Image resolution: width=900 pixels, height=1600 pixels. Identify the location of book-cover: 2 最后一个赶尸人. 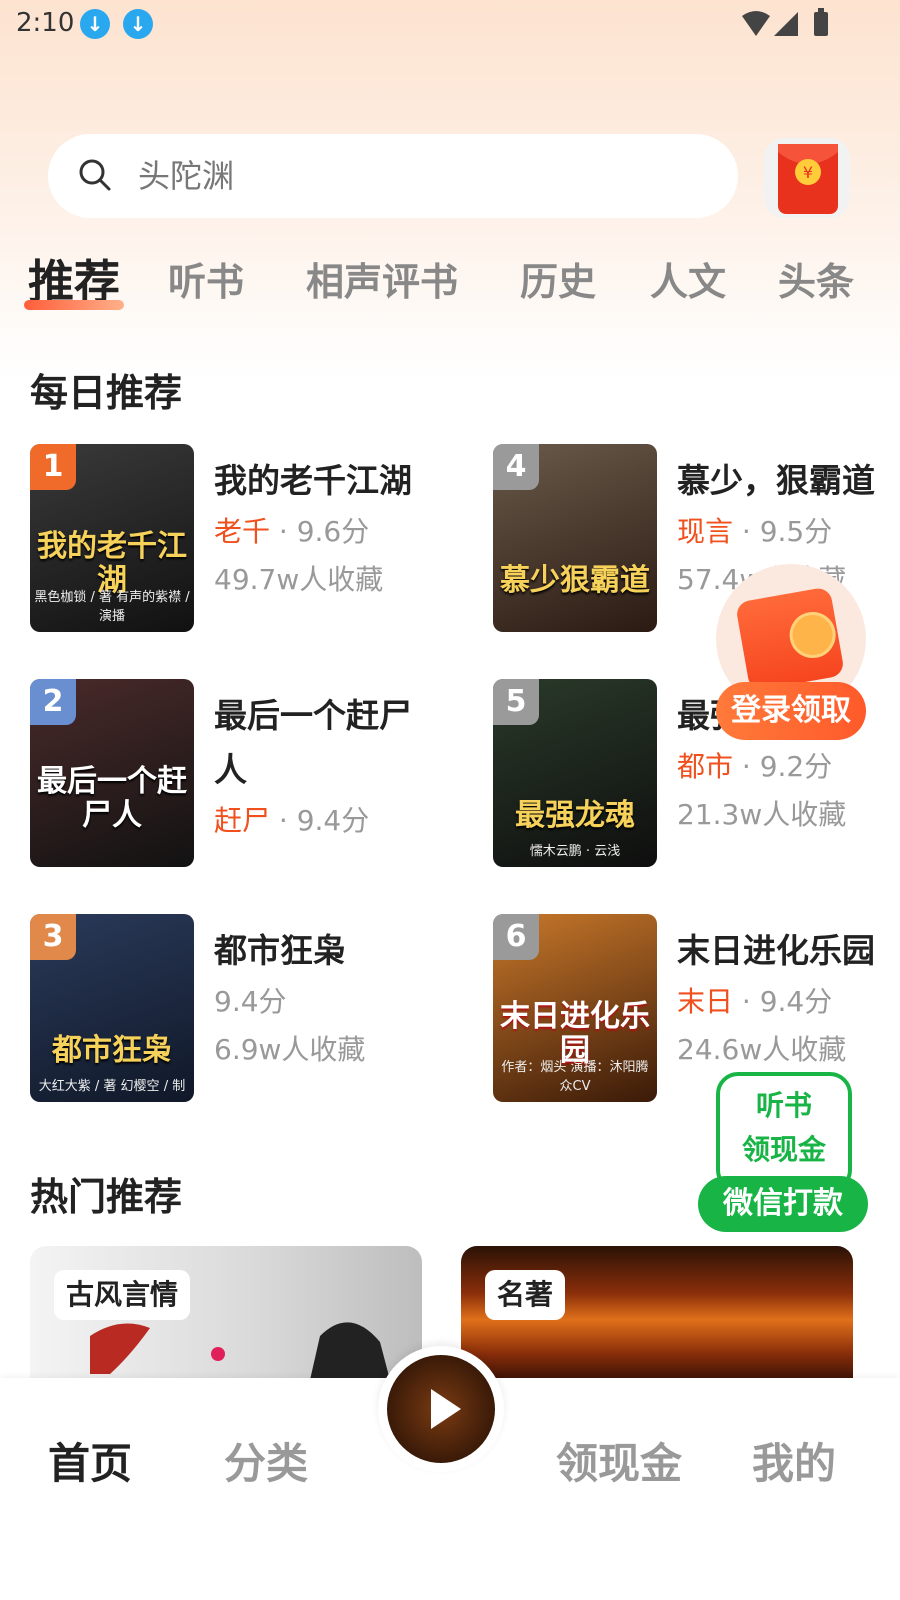
(112, 773).